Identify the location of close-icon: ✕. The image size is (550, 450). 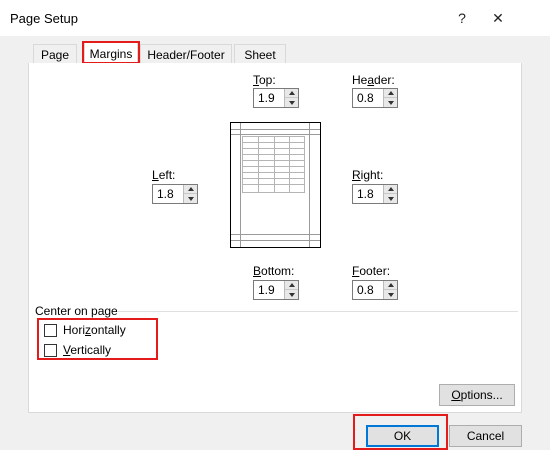
(498, 17).